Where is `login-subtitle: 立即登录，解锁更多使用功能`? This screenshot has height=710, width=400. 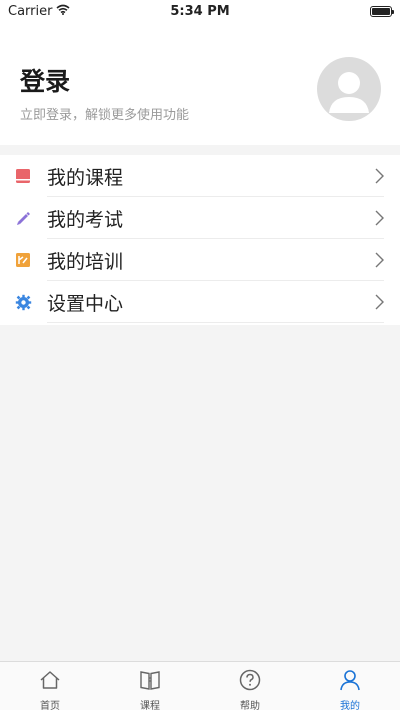 login-subtitle: 立即登录，解锁更多使用功能 is located at coordinates (105, 115).